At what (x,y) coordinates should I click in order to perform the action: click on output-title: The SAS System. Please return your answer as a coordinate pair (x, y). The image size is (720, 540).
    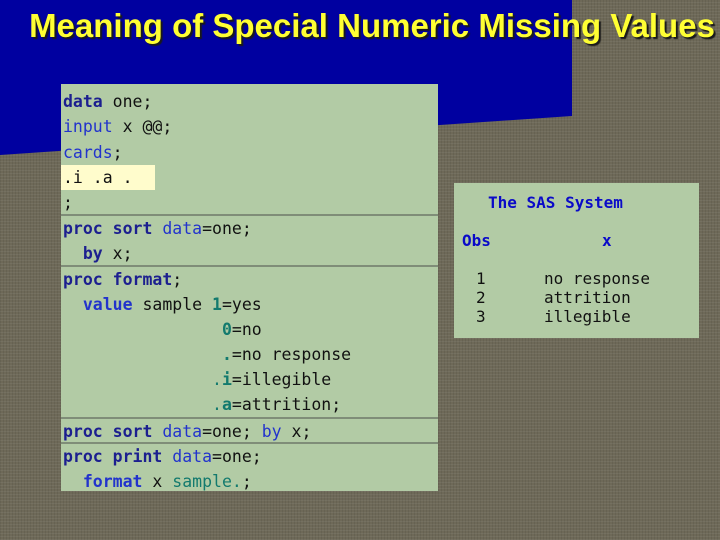
    Looking at the image, I should click on (555, 202).